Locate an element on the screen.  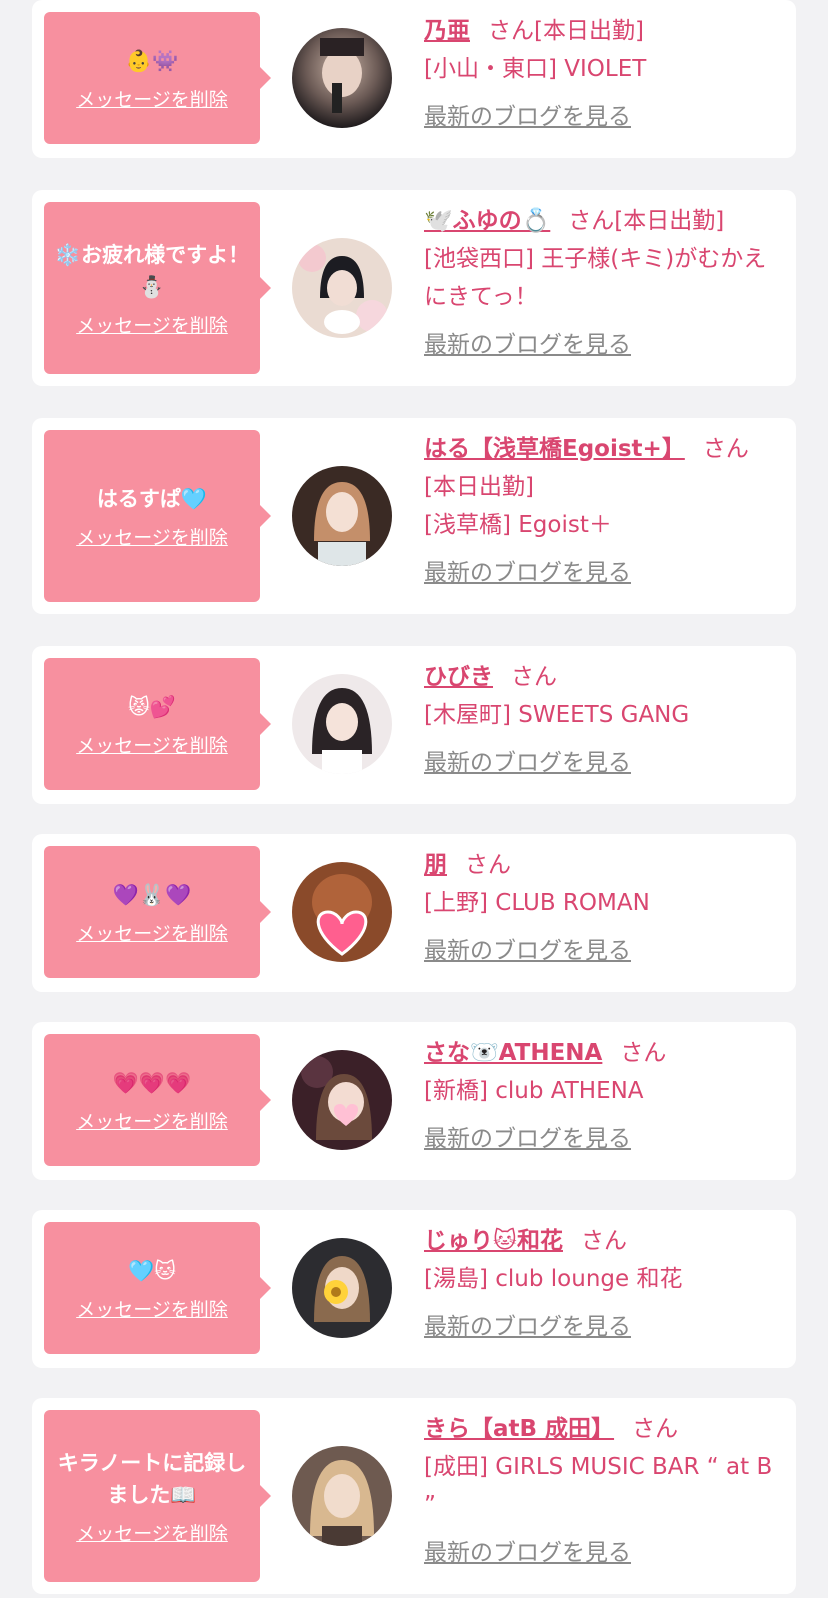
shop-name: [上野] CLUB ROMAN is located at coordinates (537, 903).